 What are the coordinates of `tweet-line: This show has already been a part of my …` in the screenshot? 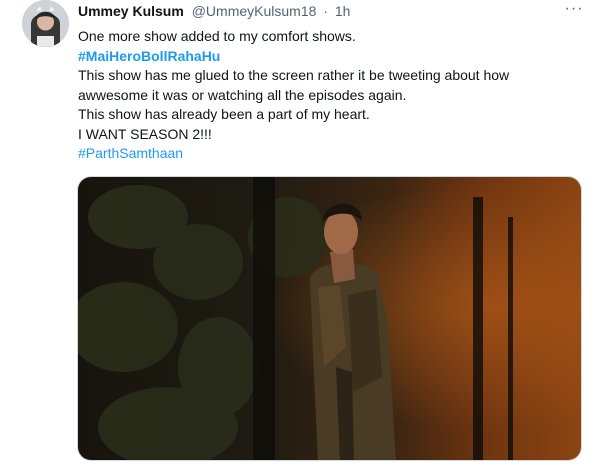 It's located at (224, 114).